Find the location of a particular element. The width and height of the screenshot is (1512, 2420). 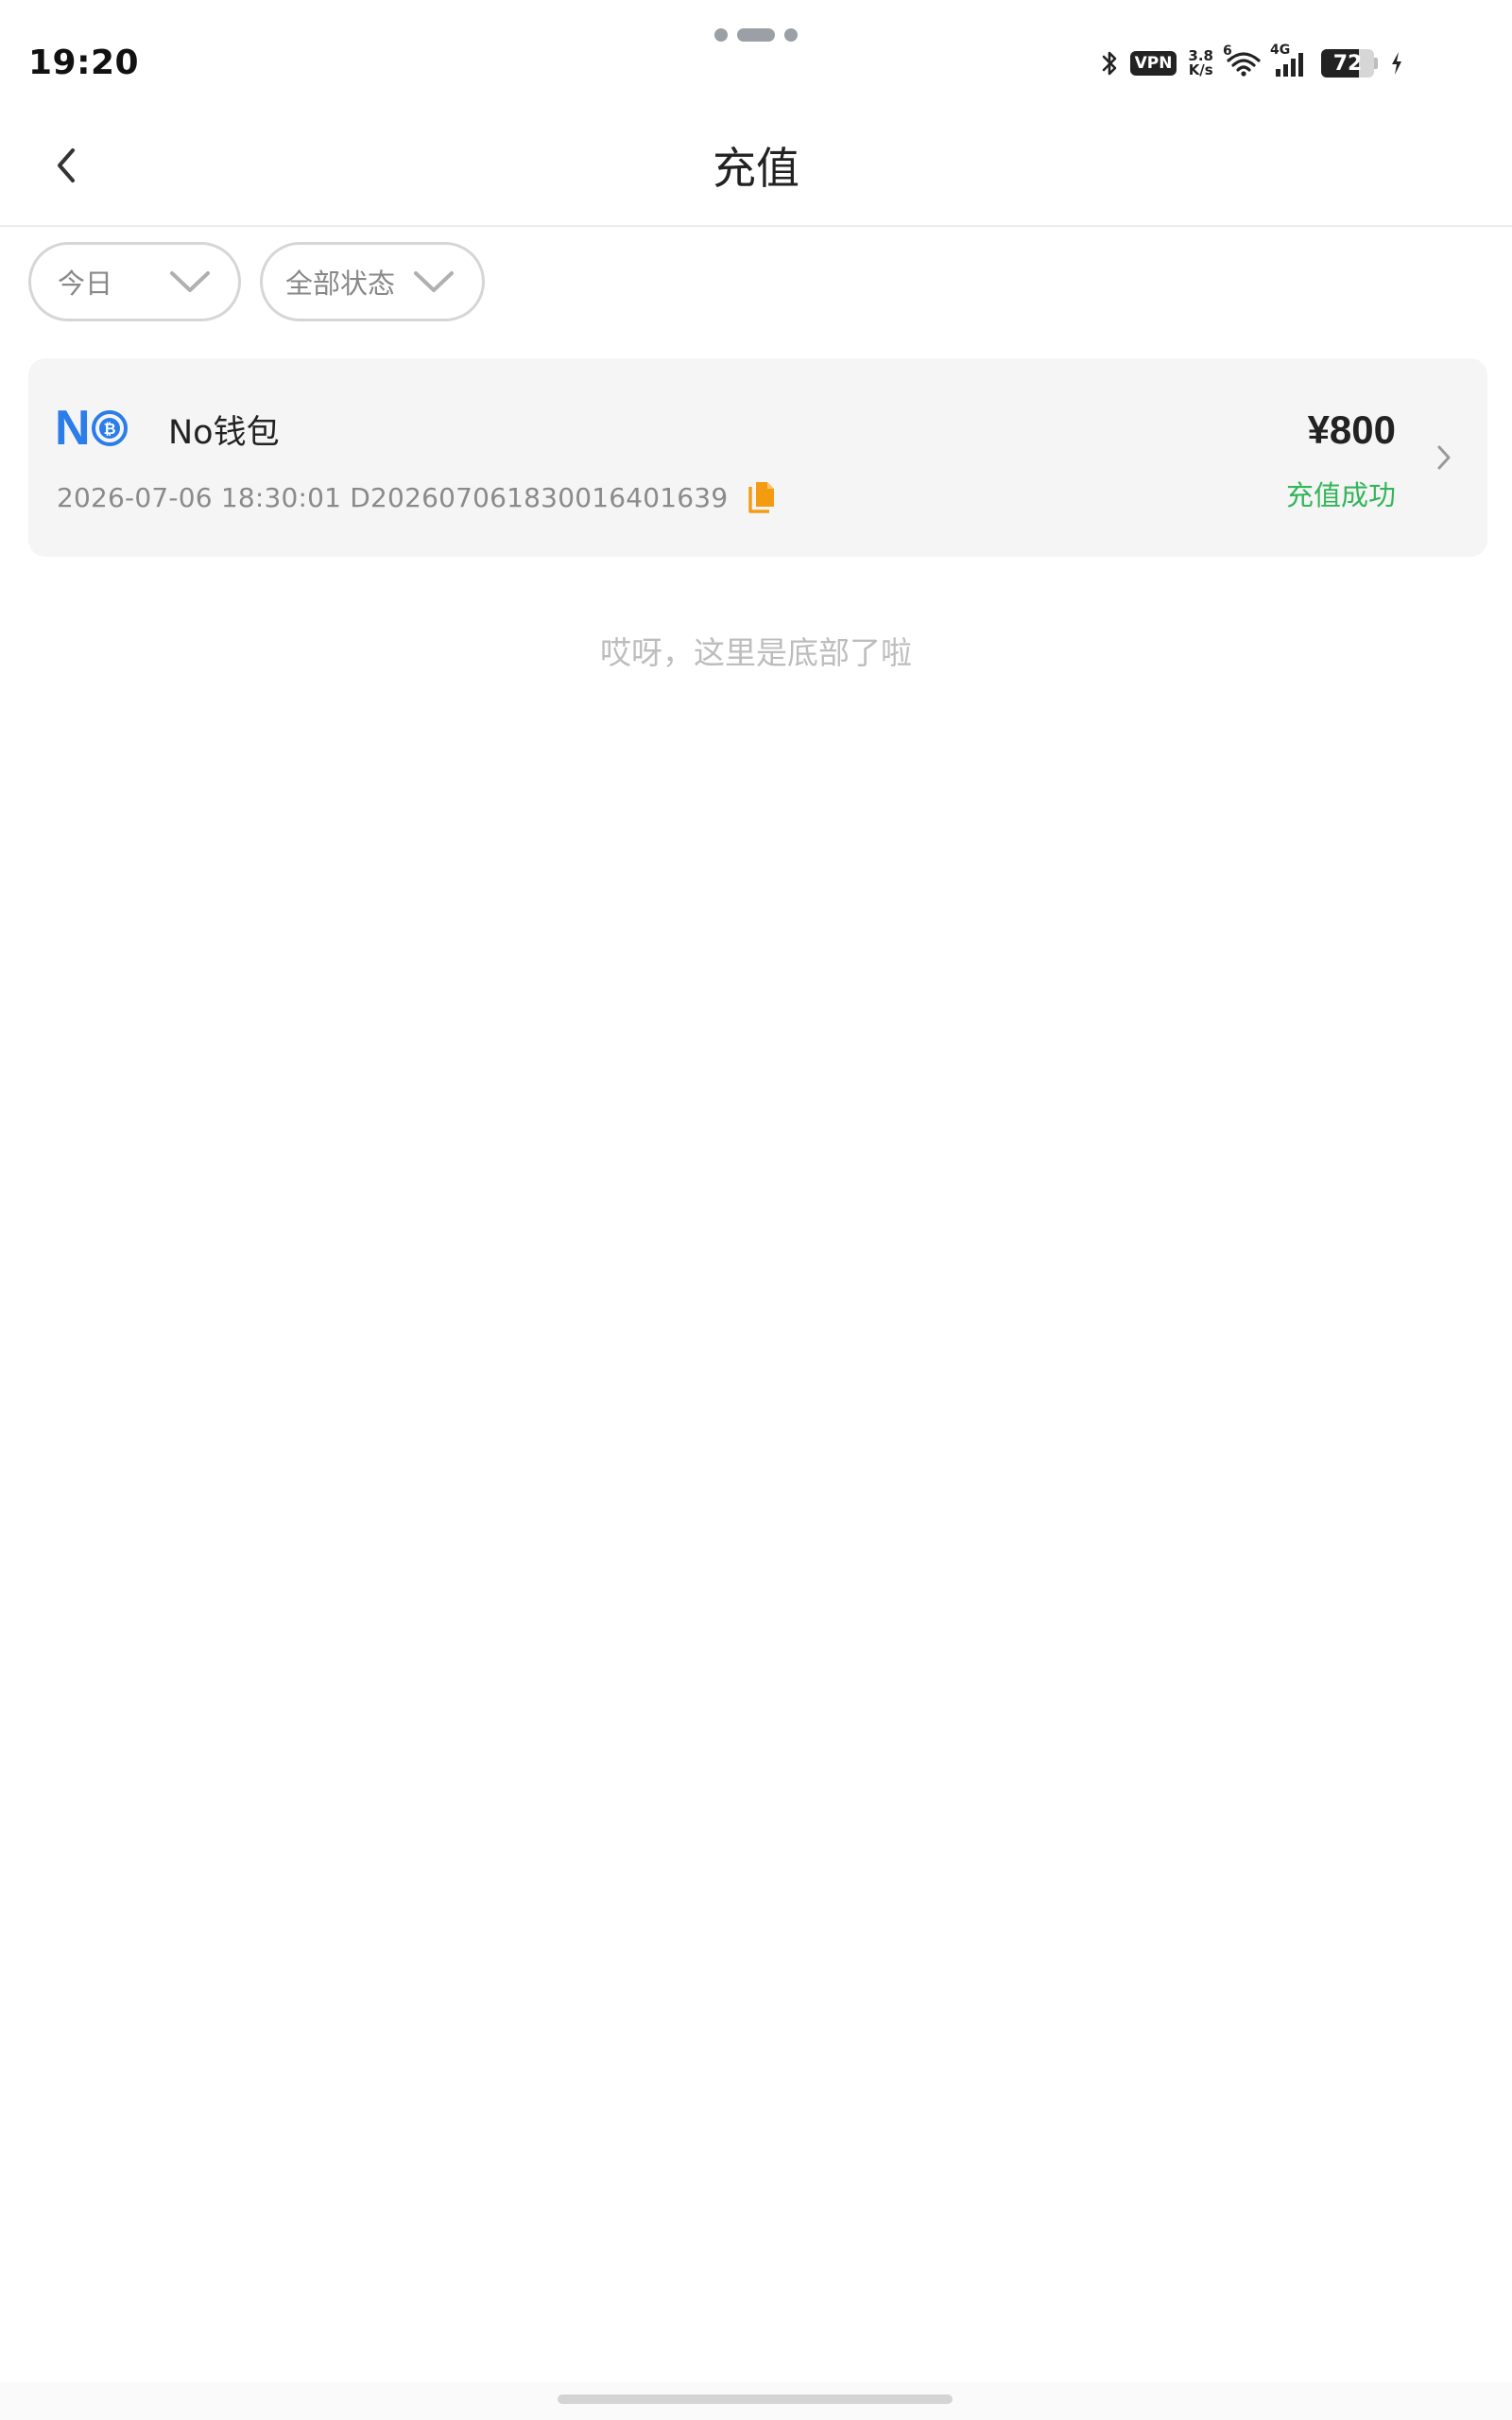

battery-body: 72 is located at coordinates (1347, 63).